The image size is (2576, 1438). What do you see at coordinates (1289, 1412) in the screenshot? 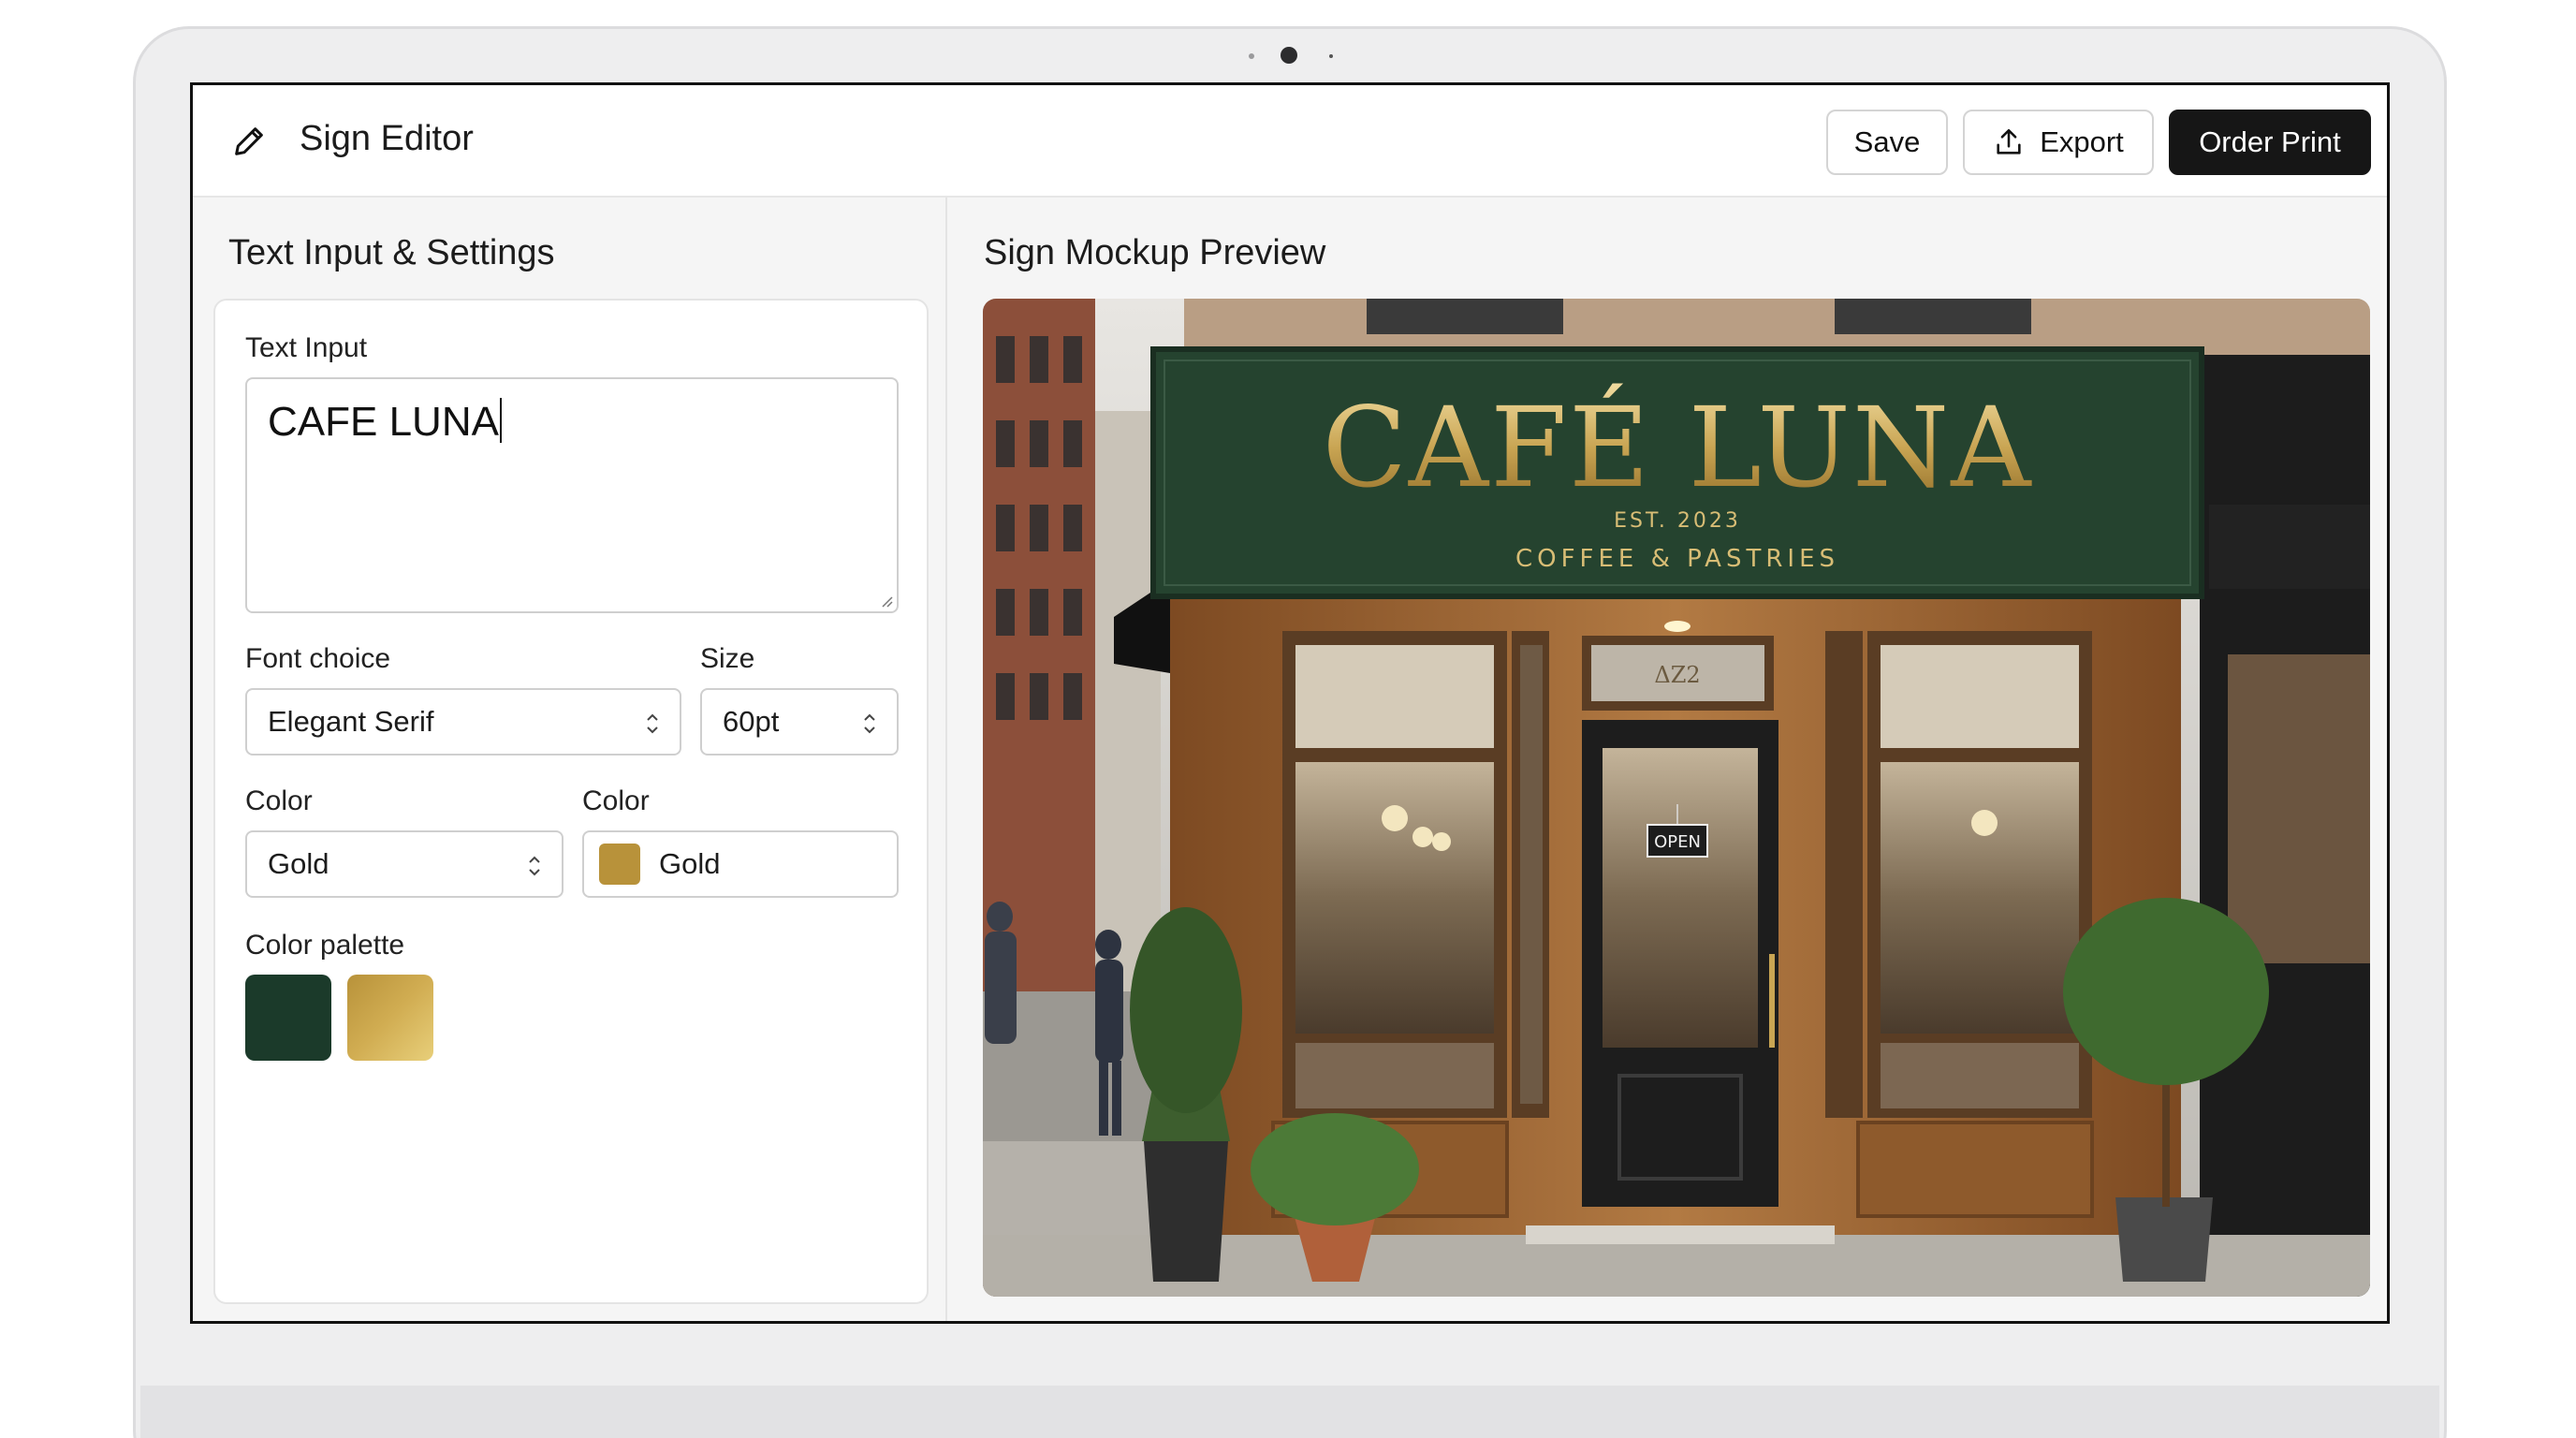
I see `laptop-base` at bounding box center [1289, 1412].